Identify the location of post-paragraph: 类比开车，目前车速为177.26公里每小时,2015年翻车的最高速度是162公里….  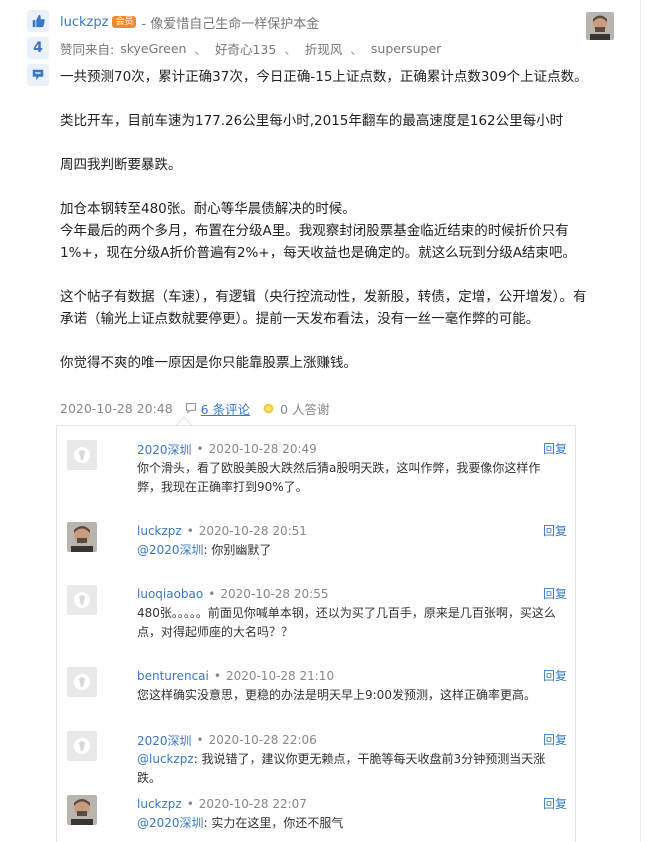
(312, 121).